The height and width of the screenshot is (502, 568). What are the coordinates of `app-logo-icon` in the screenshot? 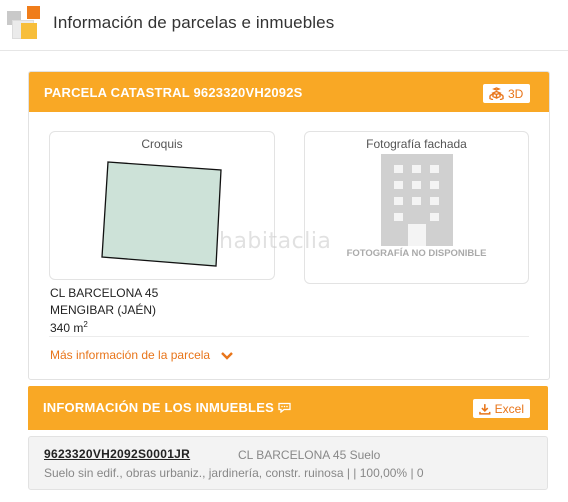 It's located at (24, 23).